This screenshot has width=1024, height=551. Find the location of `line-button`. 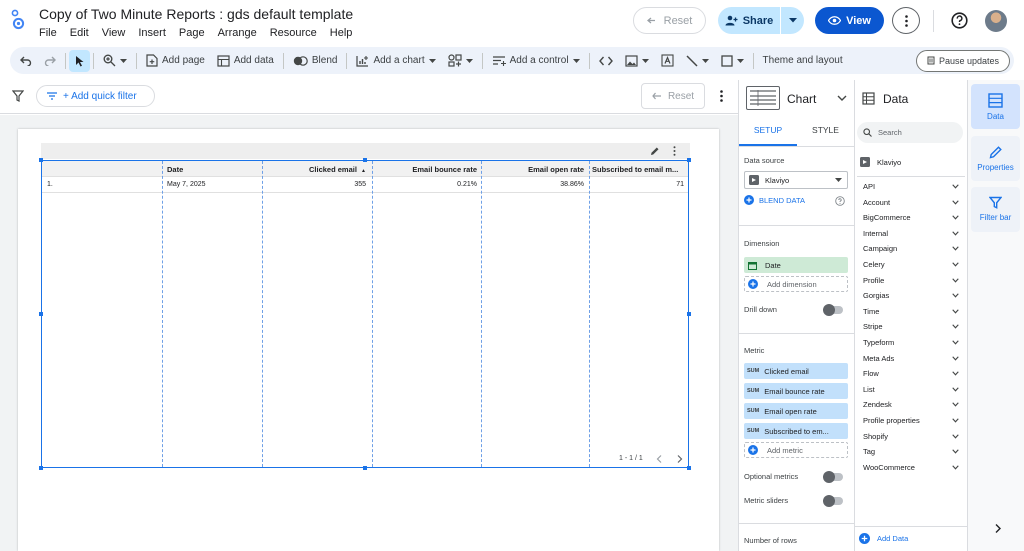

line-button is located at coordinates (697, 61).